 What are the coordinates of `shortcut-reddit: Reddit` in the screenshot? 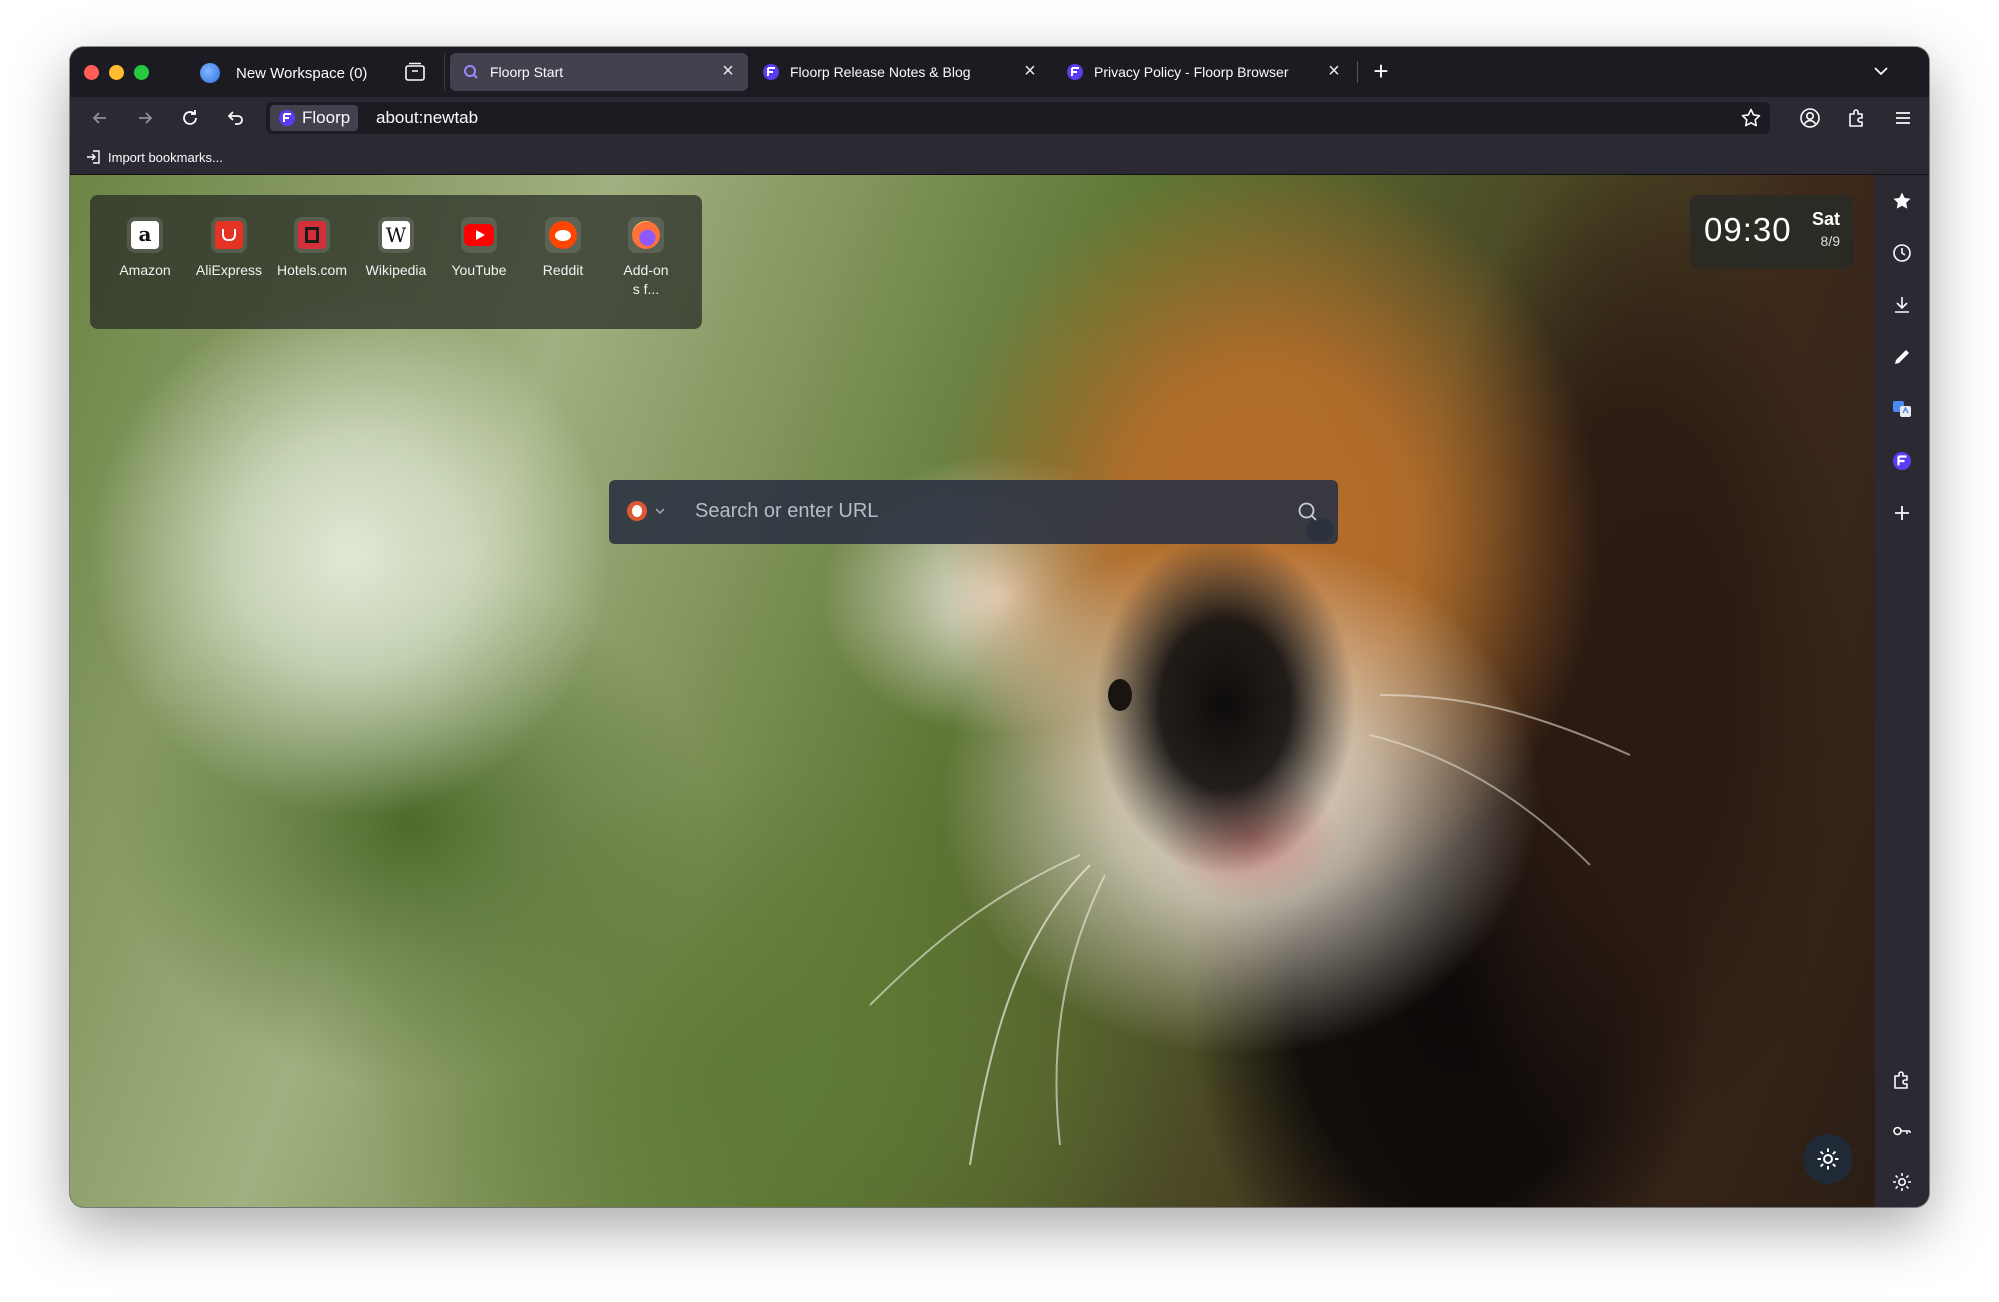 It's located at (563, 248).